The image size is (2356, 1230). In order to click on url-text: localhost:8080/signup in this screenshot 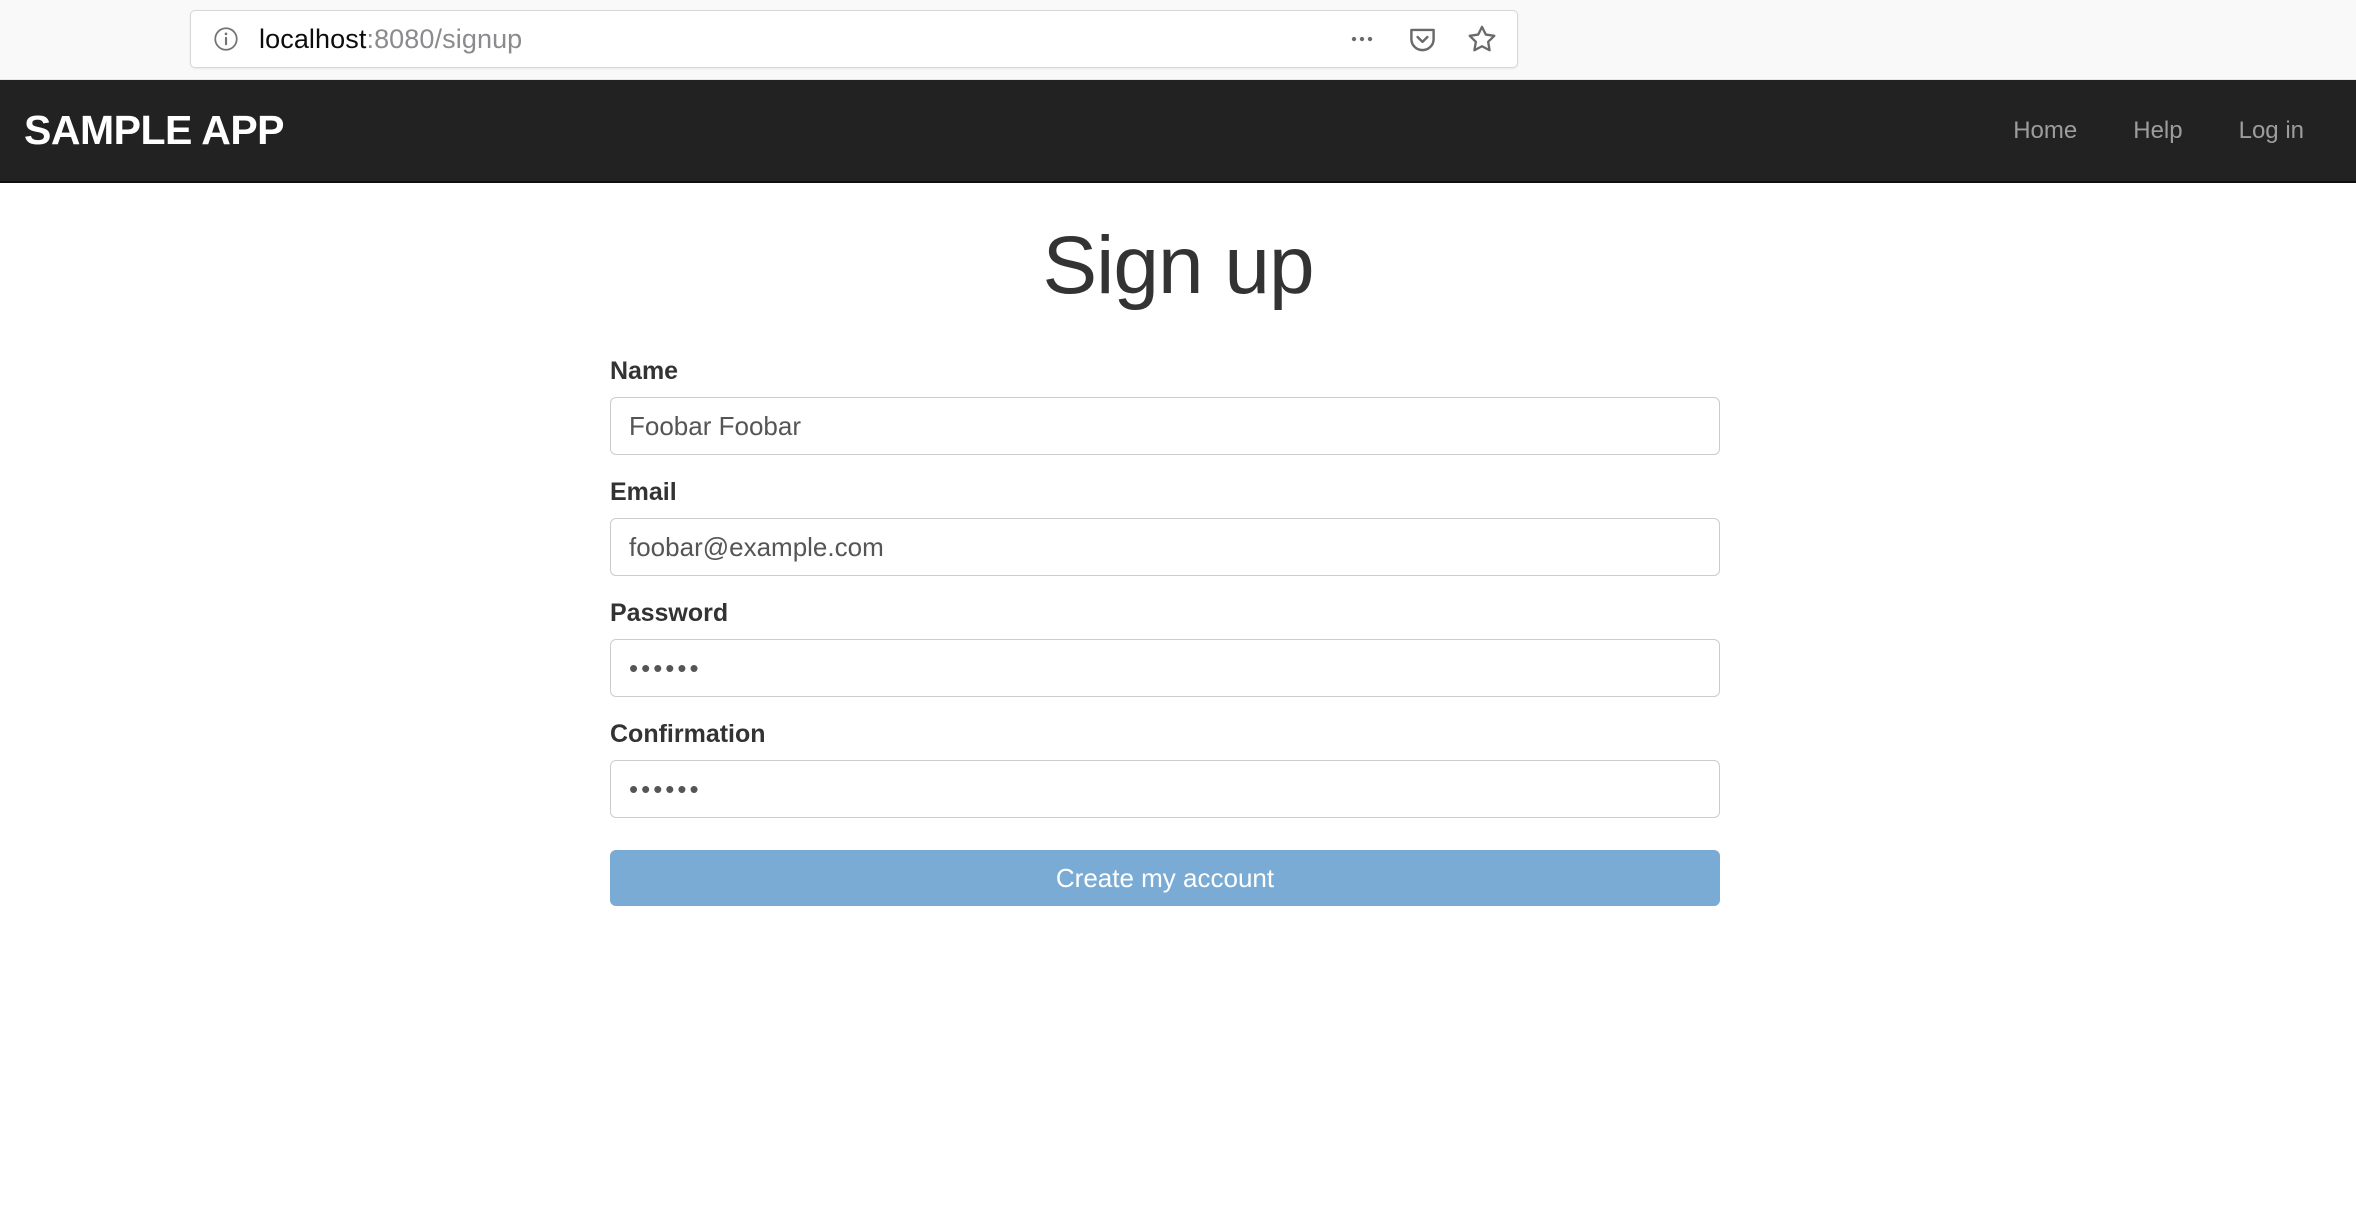, I will do `click(795, 39)`.